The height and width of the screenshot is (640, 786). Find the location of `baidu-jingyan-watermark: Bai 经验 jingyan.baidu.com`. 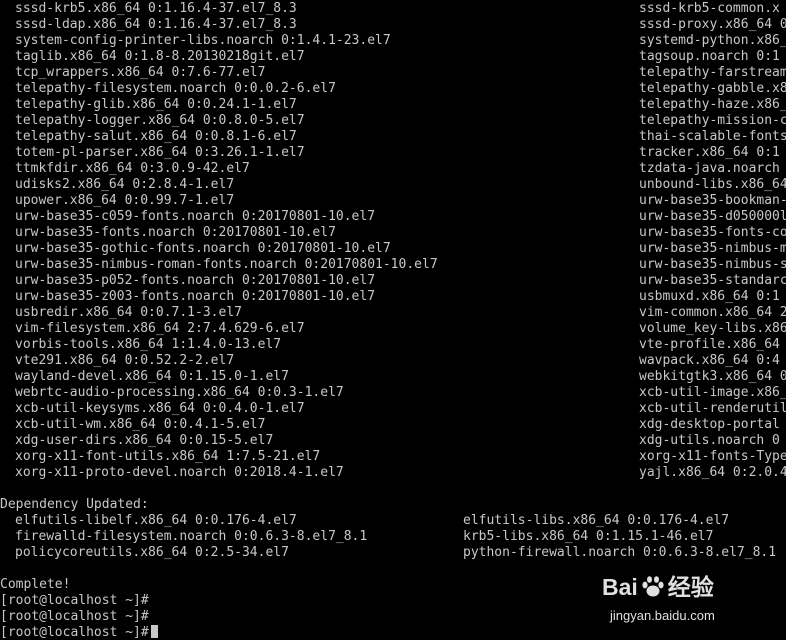

baidu-jingyan-watermark: Bai 经验 jingyan.baidu.com is located at coordinates (687, 602).